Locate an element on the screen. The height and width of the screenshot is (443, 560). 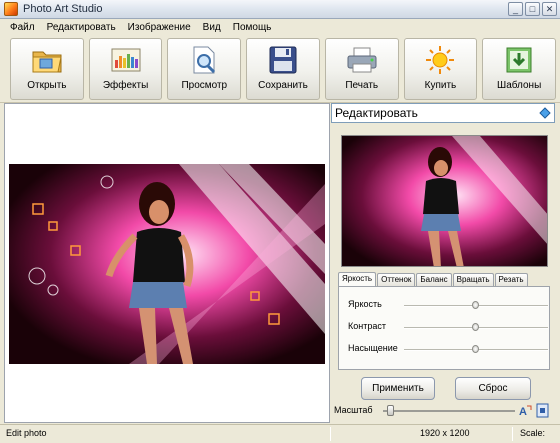
fit-text-icon: A is located at coordinates (525, 410).